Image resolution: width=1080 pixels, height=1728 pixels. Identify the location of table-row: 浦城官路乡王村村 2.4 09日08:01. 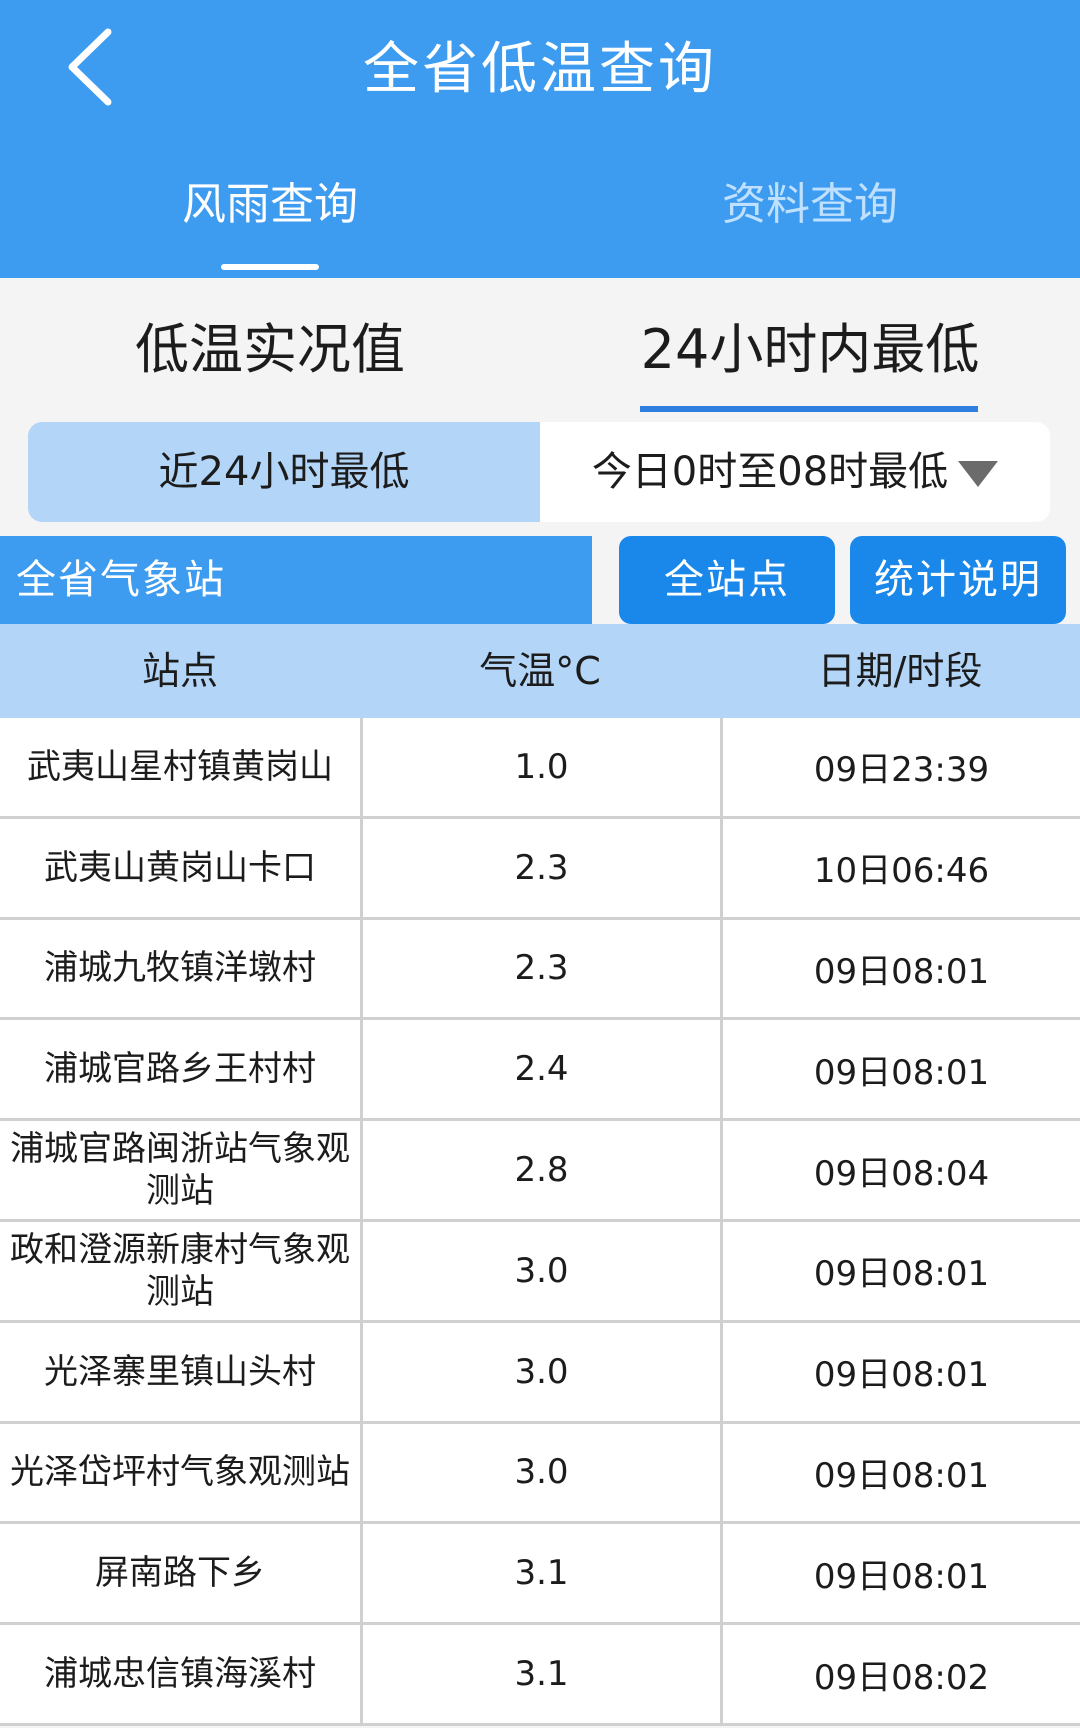
(540, 1071).